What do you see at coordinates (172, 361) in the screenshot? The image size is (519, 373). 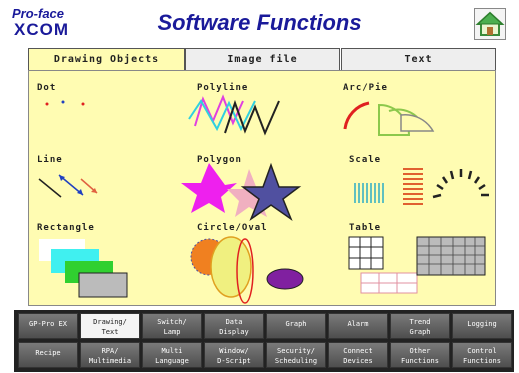 I see `function-button-label: Language` at bounding box center [172, 361].